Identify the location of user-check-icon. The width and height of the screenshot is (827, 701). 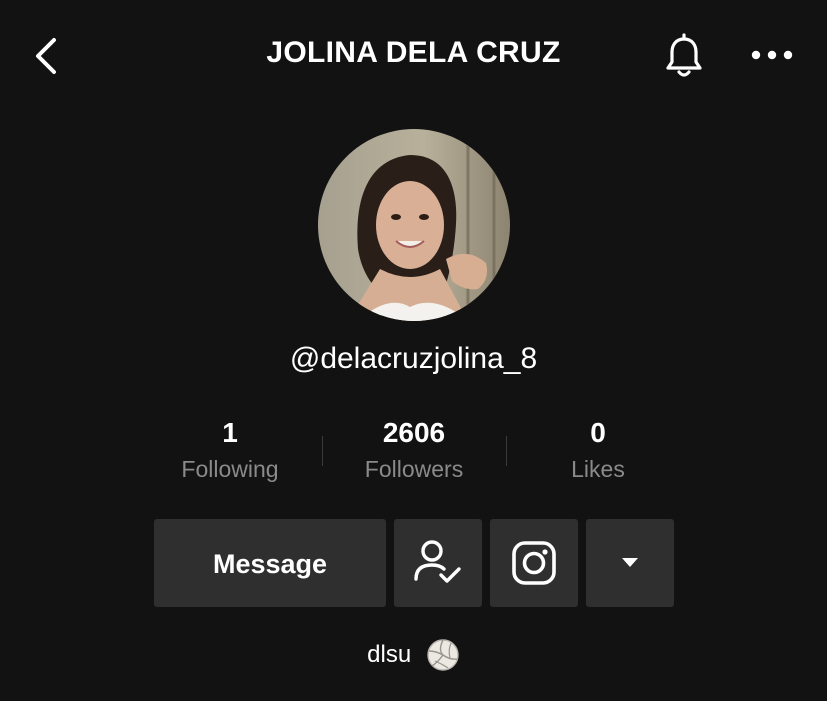
(437, 561).